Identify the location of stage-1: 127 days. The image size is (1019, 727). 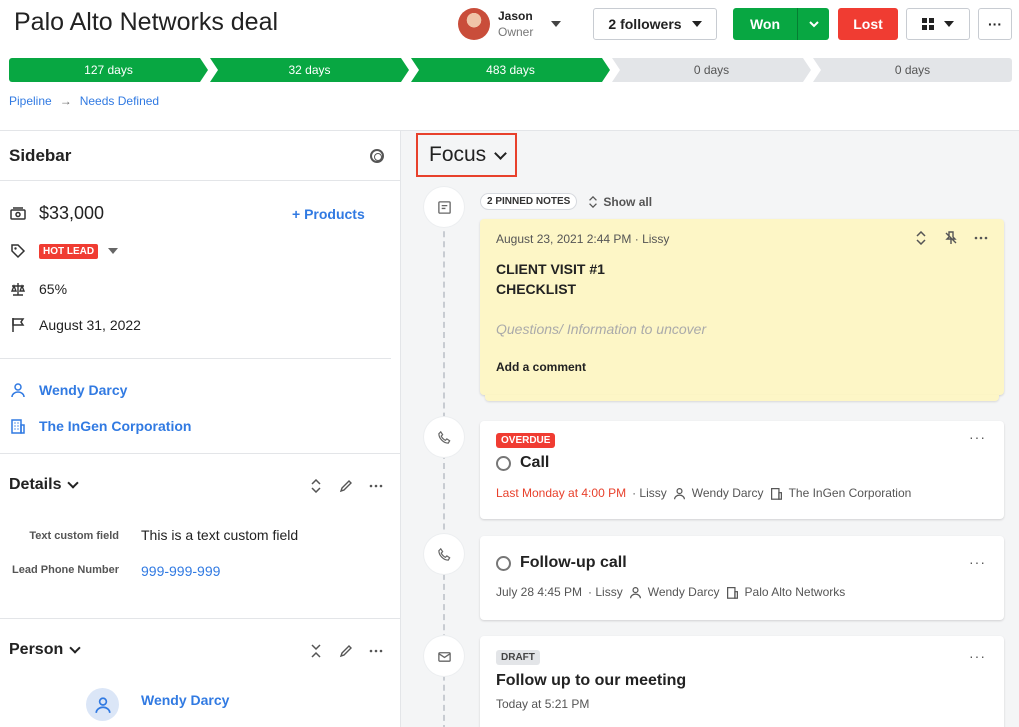
(108, 70).